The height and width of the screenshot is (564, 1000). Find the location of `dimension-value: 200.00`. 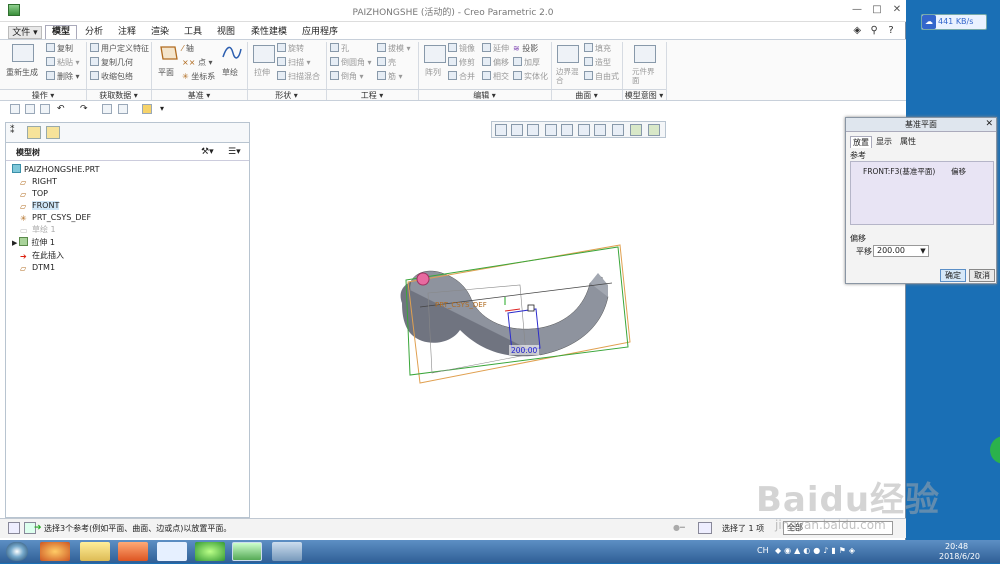

dimension-value: 200.00 is located at coordinates (524, 350).